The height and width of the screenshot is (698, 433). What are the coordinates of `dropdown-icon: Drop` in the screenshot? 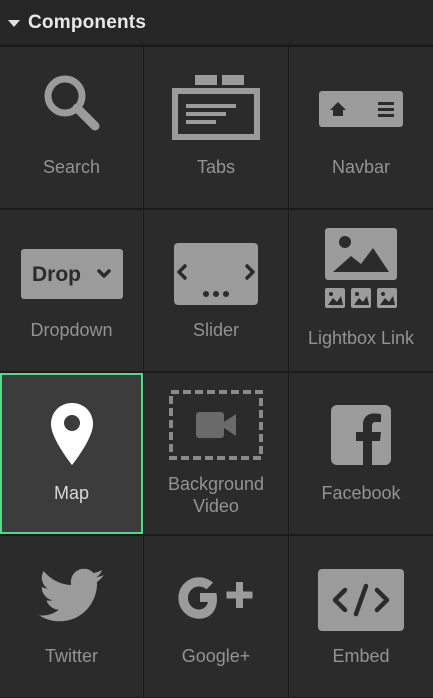 It's located at (71, 274).